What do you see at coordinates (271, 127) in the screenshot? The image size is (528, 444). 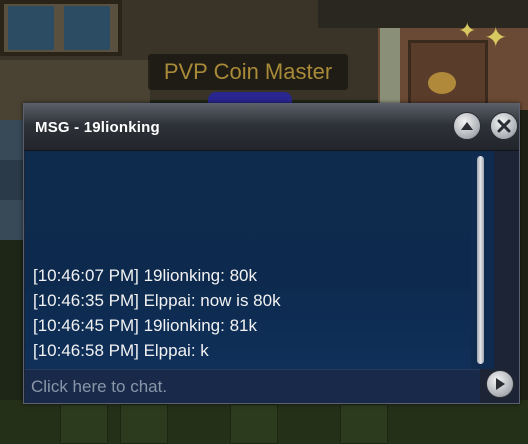 I see `chat-title-bar: MSG - 19lionking` at bounding box center [271, 127].